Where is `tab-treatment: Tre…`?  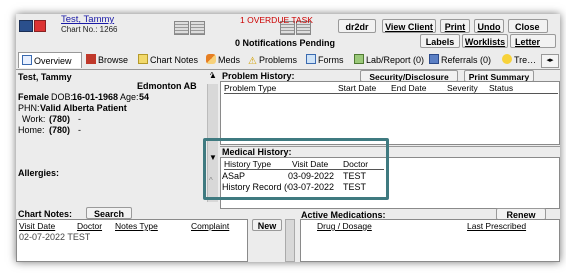 tab-treatment: Tre… is located at coordinates (519, 60).